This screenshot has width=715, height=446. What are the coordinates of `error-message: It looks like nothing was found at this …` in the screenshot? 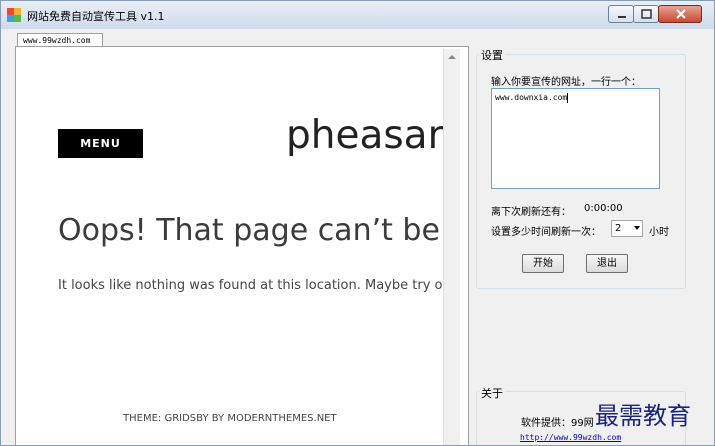 It's located at (250, 285).